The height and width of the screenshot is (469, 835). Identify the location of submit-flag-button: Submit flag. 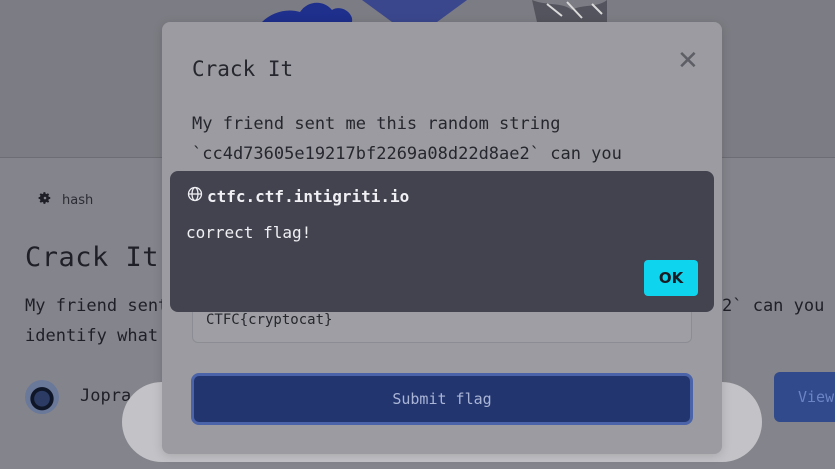
(442, 399).